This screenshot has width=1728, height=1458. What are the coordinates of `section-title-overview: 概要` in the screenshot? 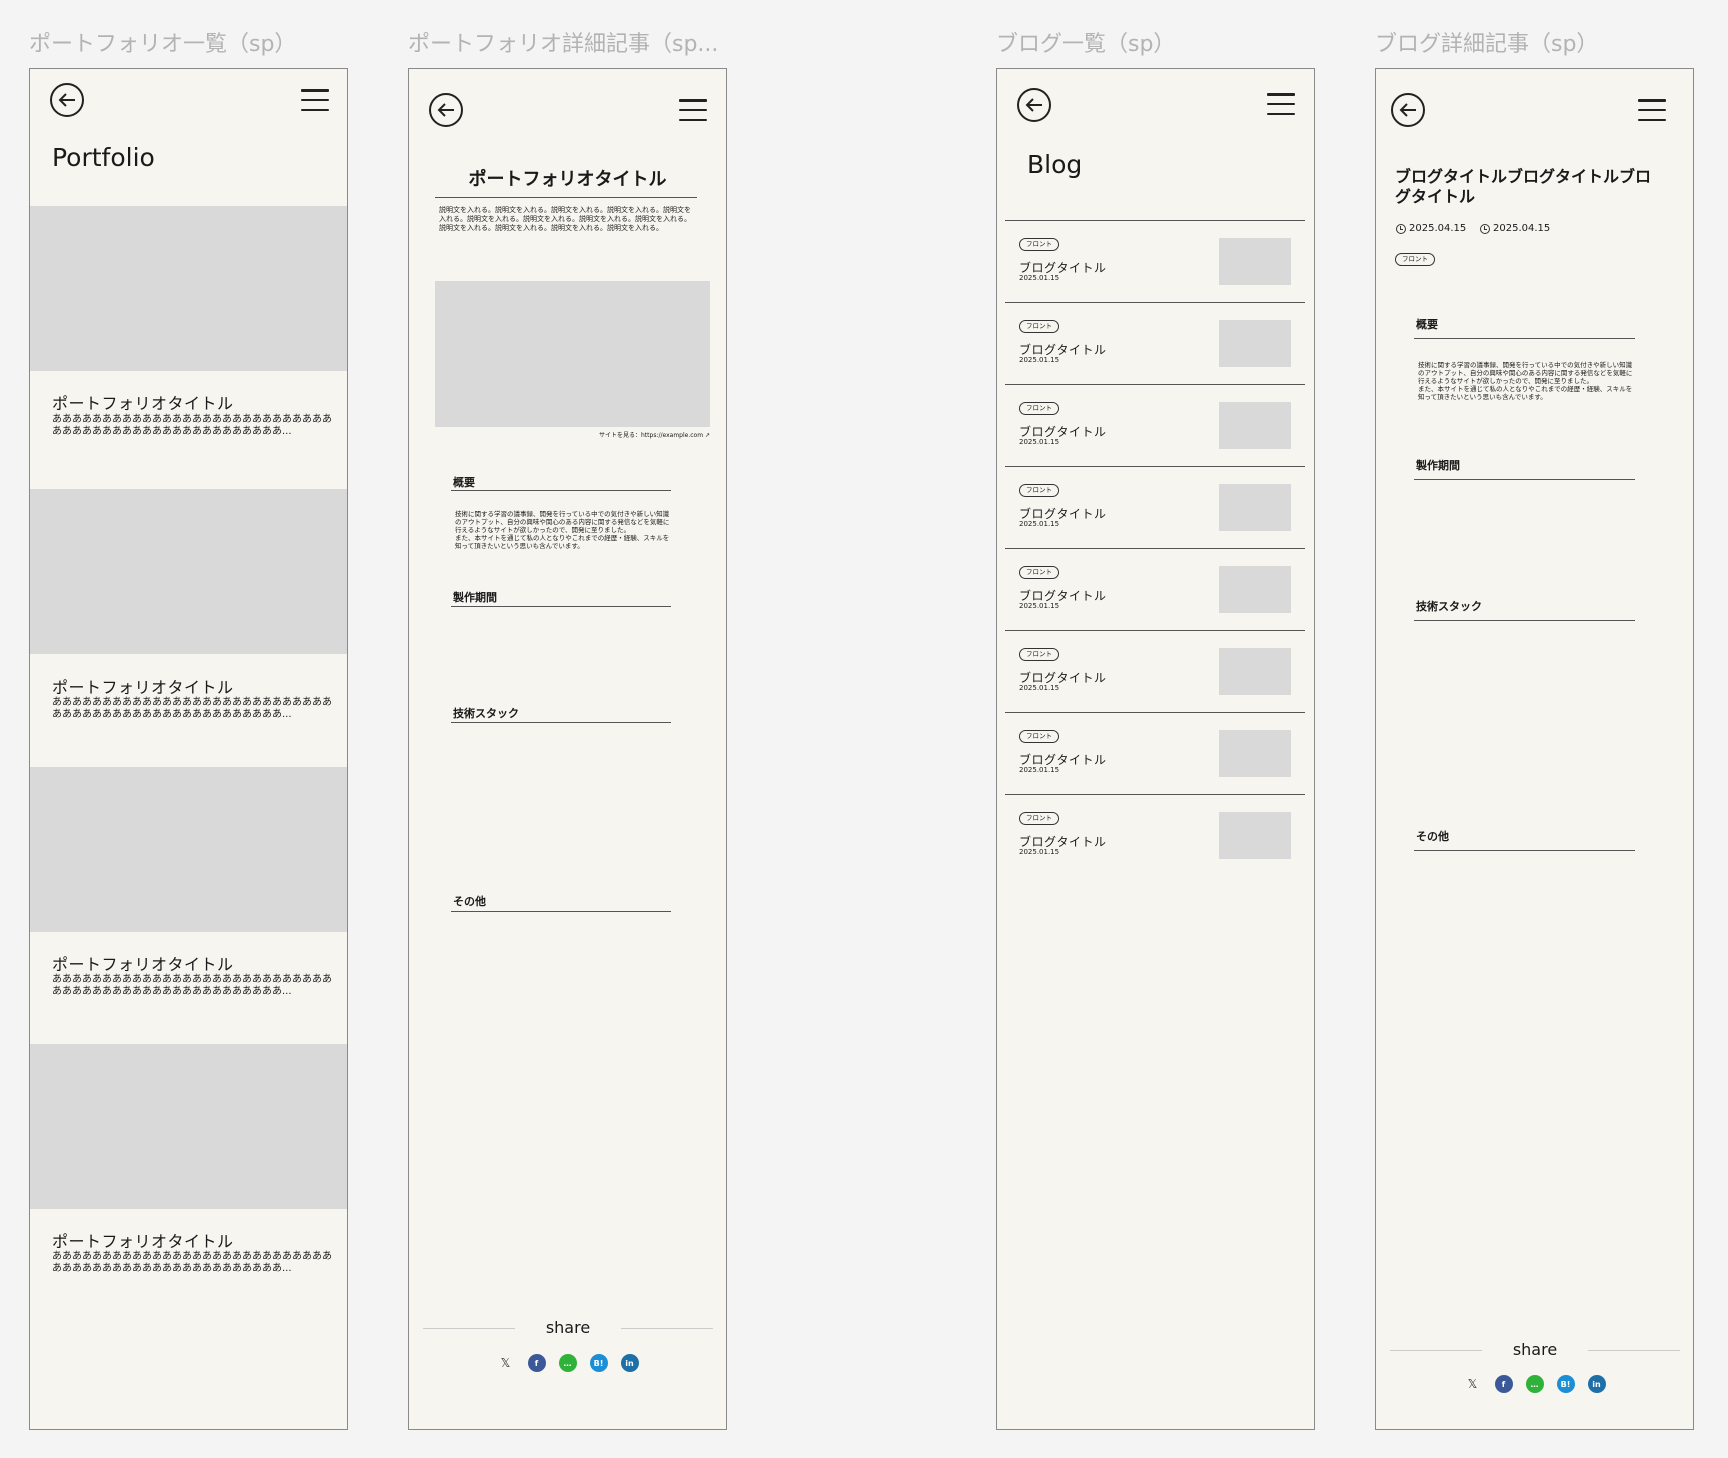 It's located at (1427, 324).